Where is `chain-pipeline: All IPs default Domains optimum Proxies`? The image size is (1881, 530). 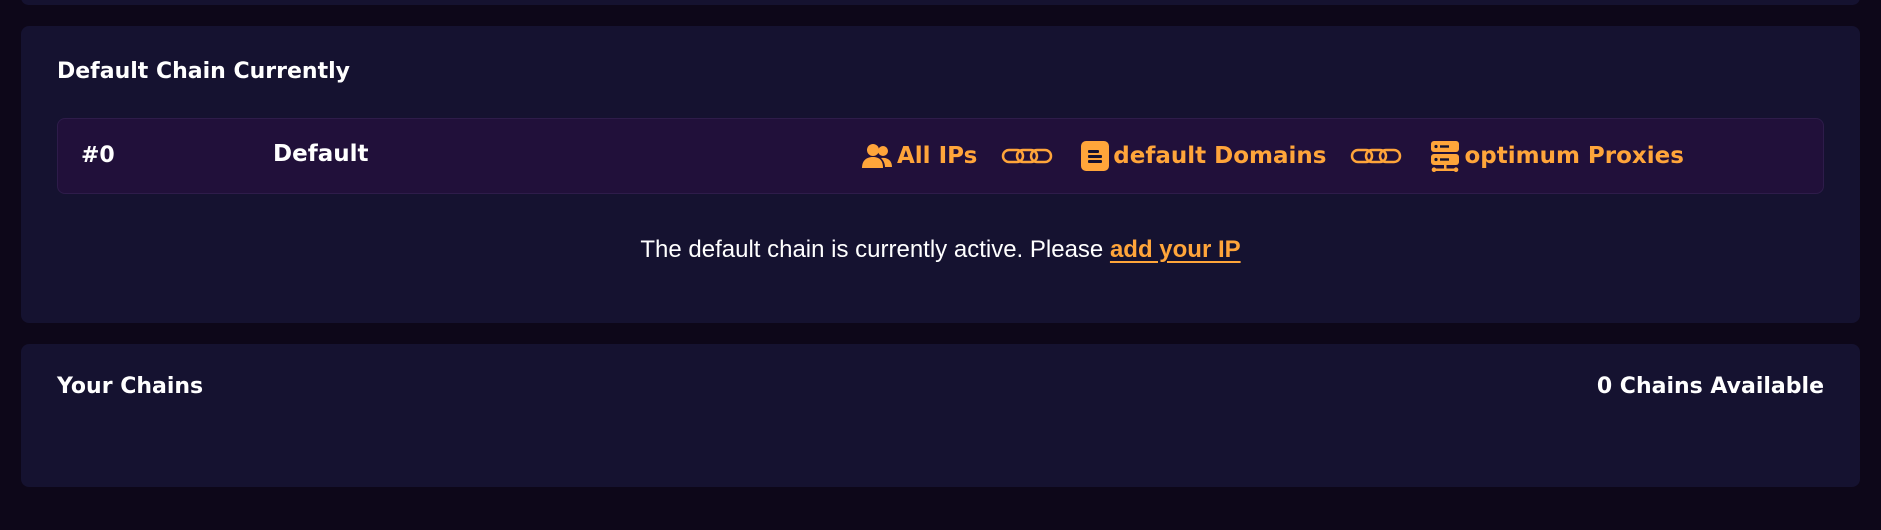
chain-pipeline: All IPs default Domains optimum Proxies is located at coordinates (1272, 156).